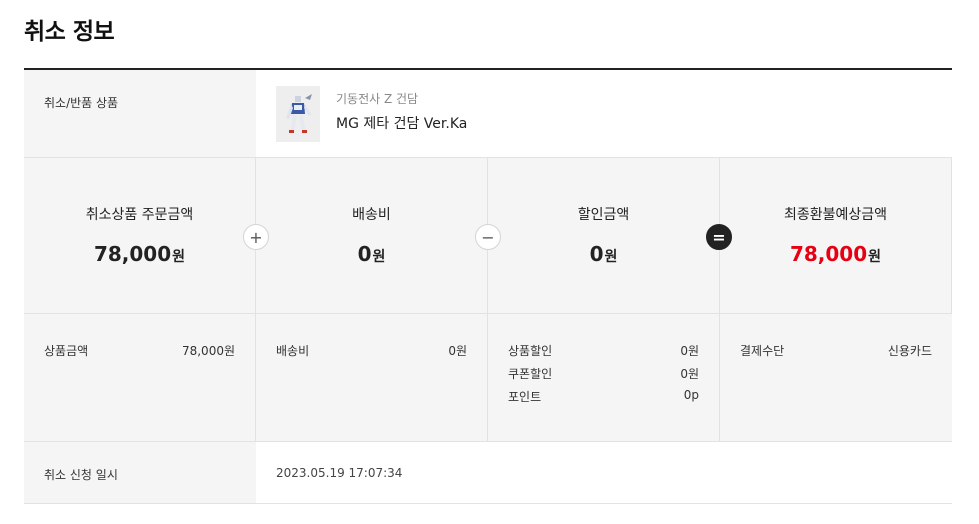  I want to click on detail-product-amount: 상품금액 78,000원, so click(140, 377).